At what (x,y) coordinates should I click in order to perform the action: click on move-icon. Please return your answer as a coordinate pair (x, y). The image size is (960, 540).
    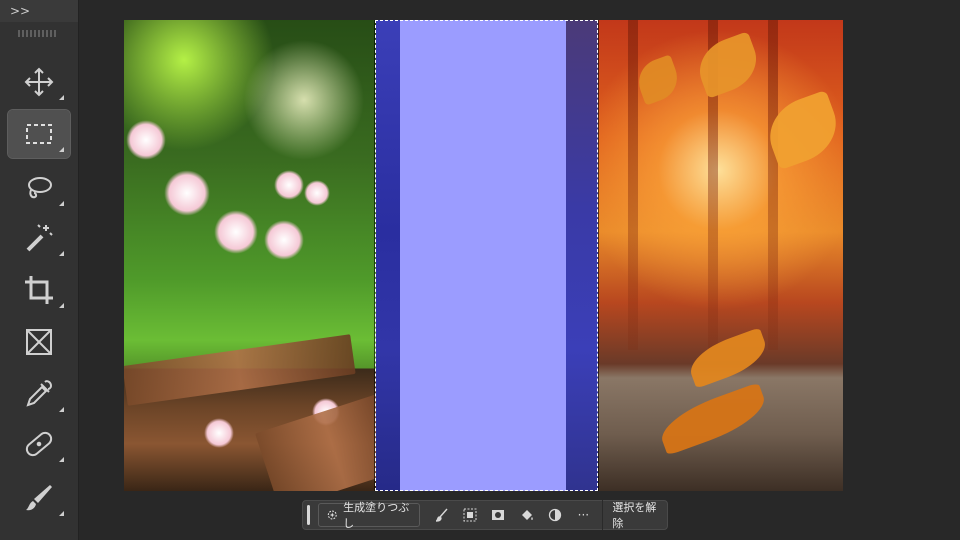
    Looking at the image, I should click on (39, 82).